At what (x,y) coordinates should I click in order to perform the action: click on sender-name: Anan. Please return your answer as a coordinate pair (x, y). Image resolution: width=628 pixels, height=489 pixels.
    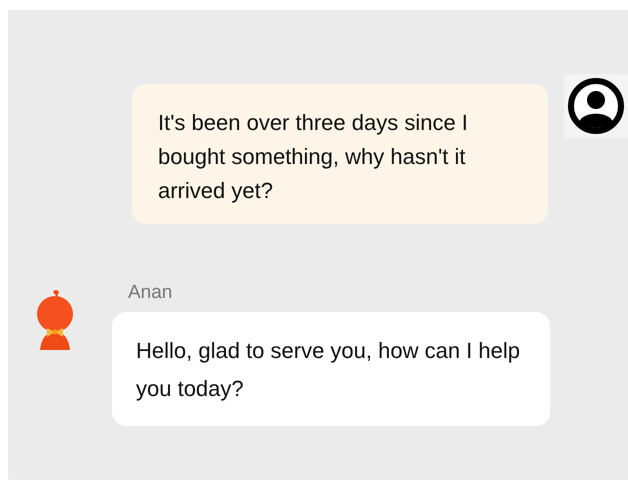
    Looking at the image, I should click on (150, 293).